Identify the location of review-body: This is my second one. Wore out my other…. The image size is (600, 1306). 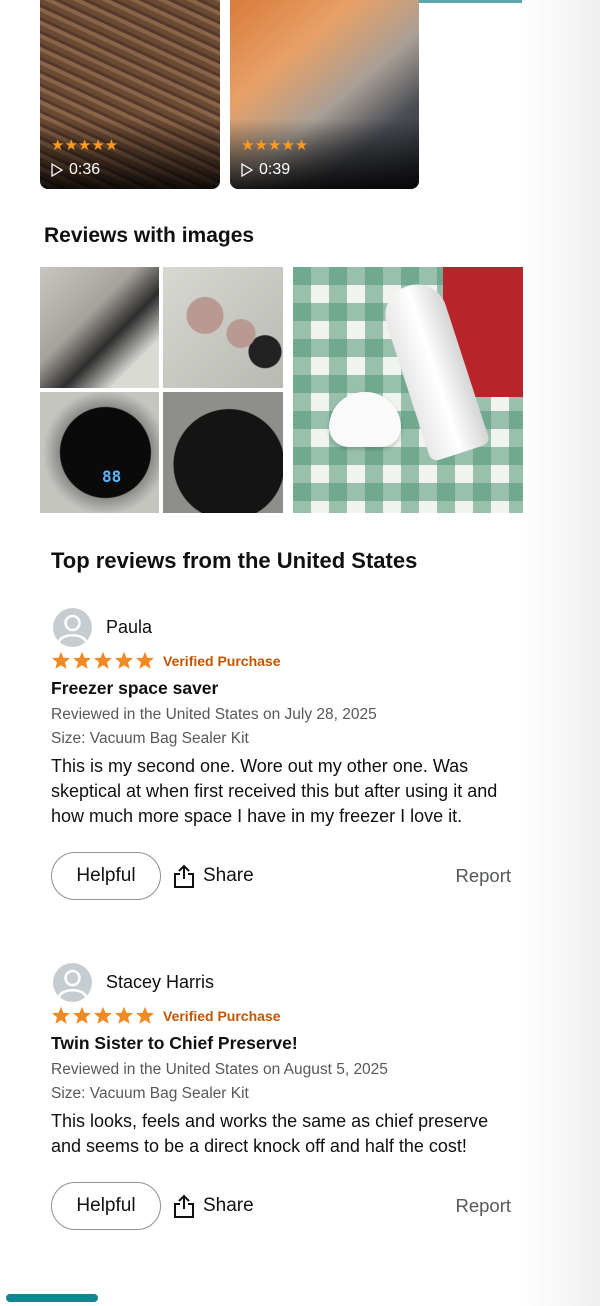
(274, 791).